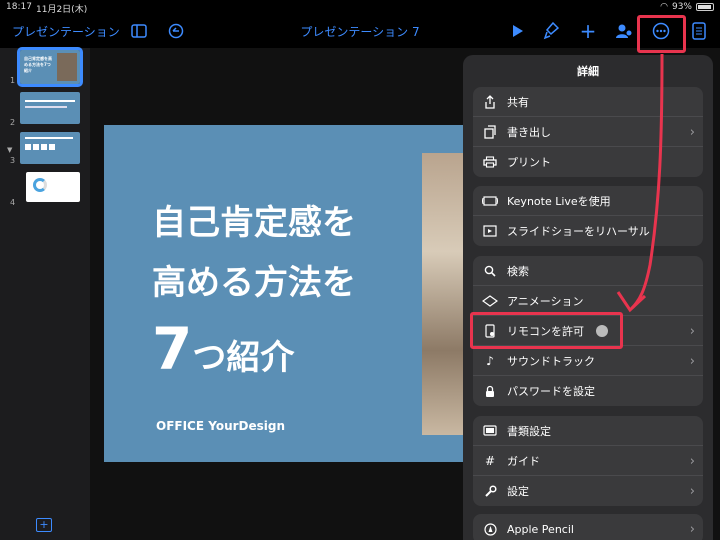 The height and width of the screenshot is (540, 720). I want to click on battery-percent: 93%, so click(681, 7).